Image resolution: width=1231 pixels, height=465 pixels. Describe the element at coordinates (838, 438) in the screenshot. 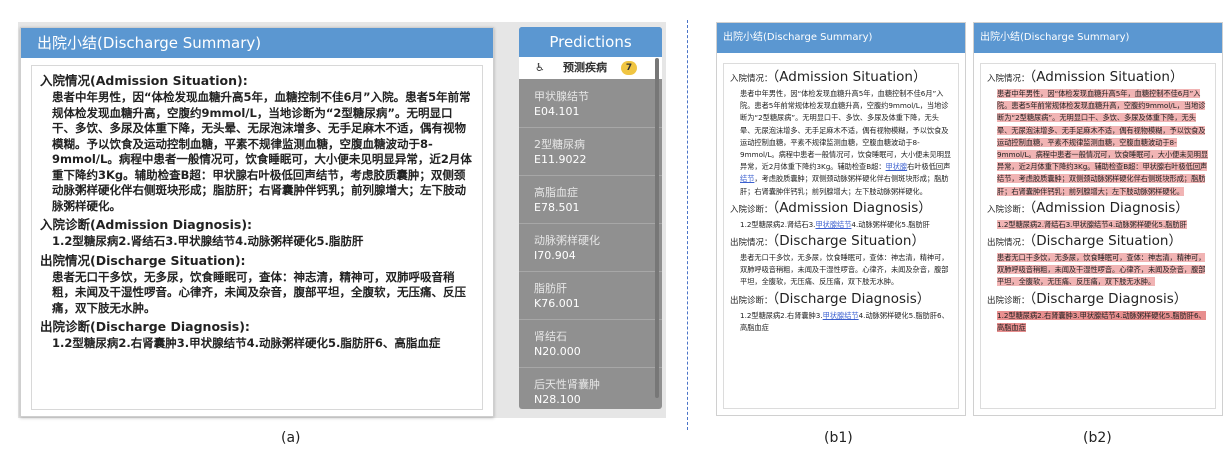

I see `caption-b1: (b1)` at that location.